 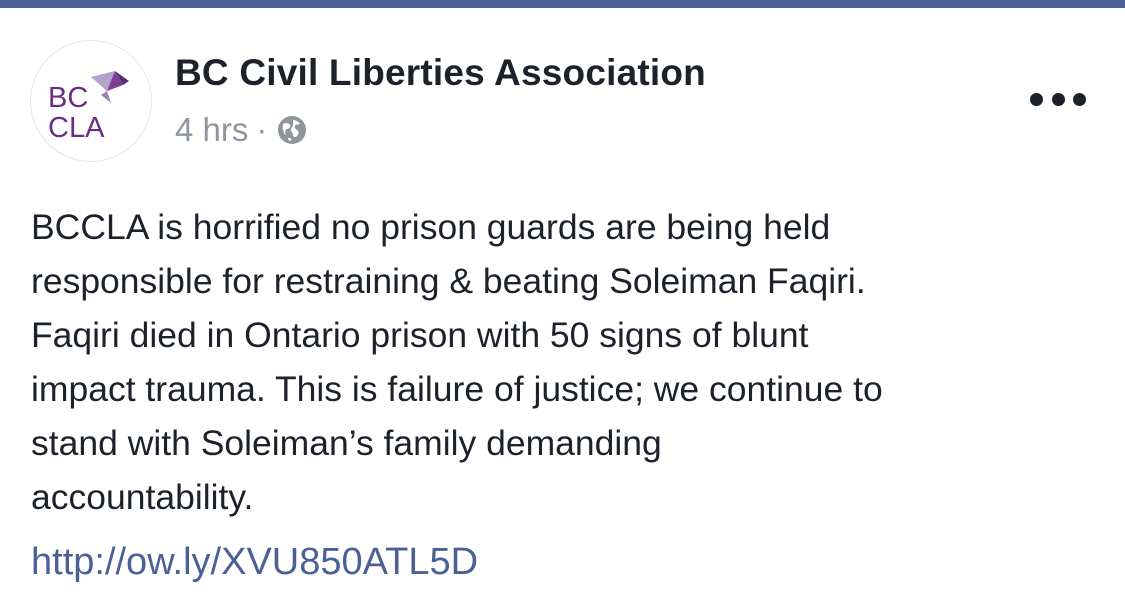 What do you see at coordinates (440, 73) in the screenshot?
I see `page-name: BC Civil Liberties Association` at bounding box center [440, 73].